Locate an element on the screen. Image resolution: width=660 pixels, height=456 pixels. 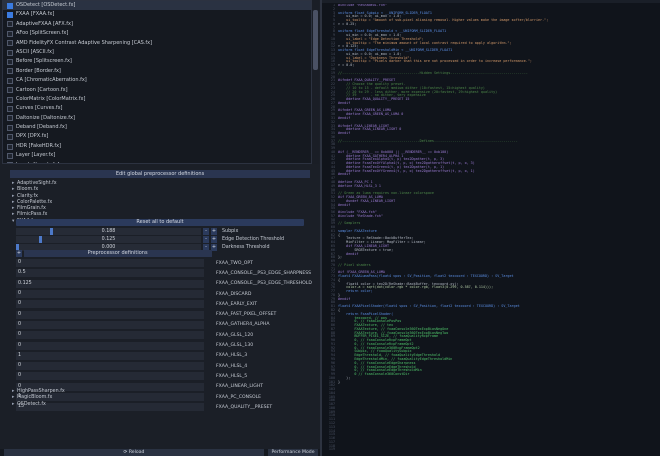
effect-label: CA [ChromaticAberration.fx] is located at coordinates (51, 80).